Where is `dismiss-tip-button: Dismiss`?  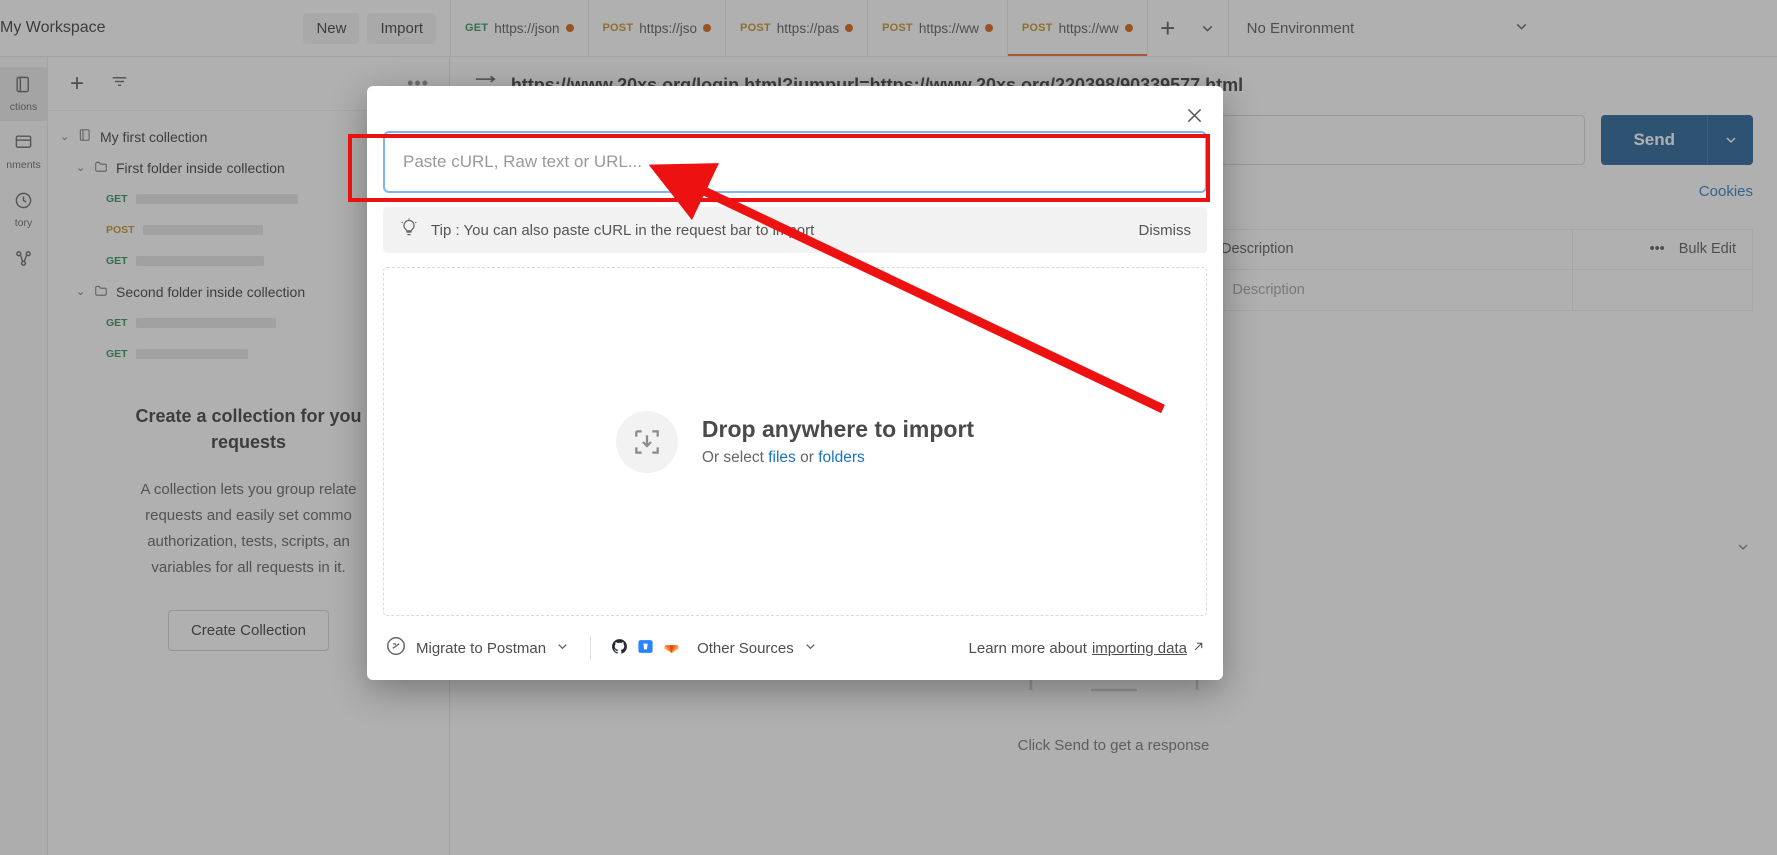 dismiss-tip-button: Dismiss is located at coordinates (1165, 230).